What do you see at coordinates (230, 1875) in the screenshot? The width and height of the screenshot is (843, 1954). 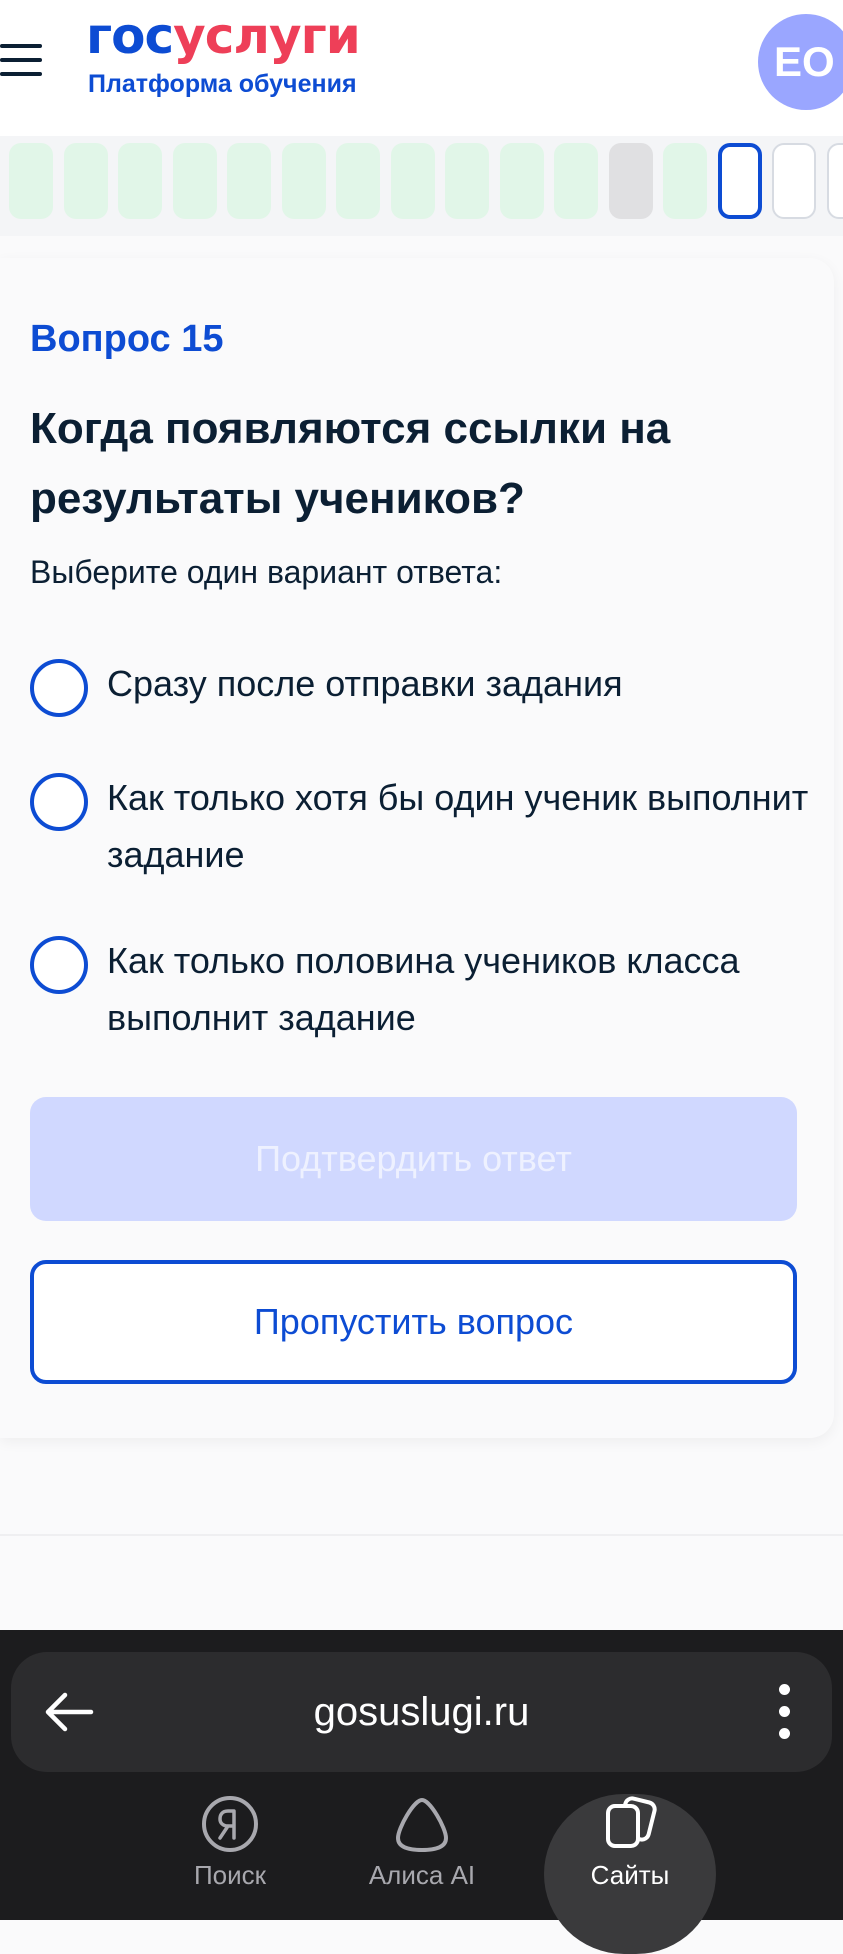 I see `tab-label: Поиск` at bounding box center [230, 1875].